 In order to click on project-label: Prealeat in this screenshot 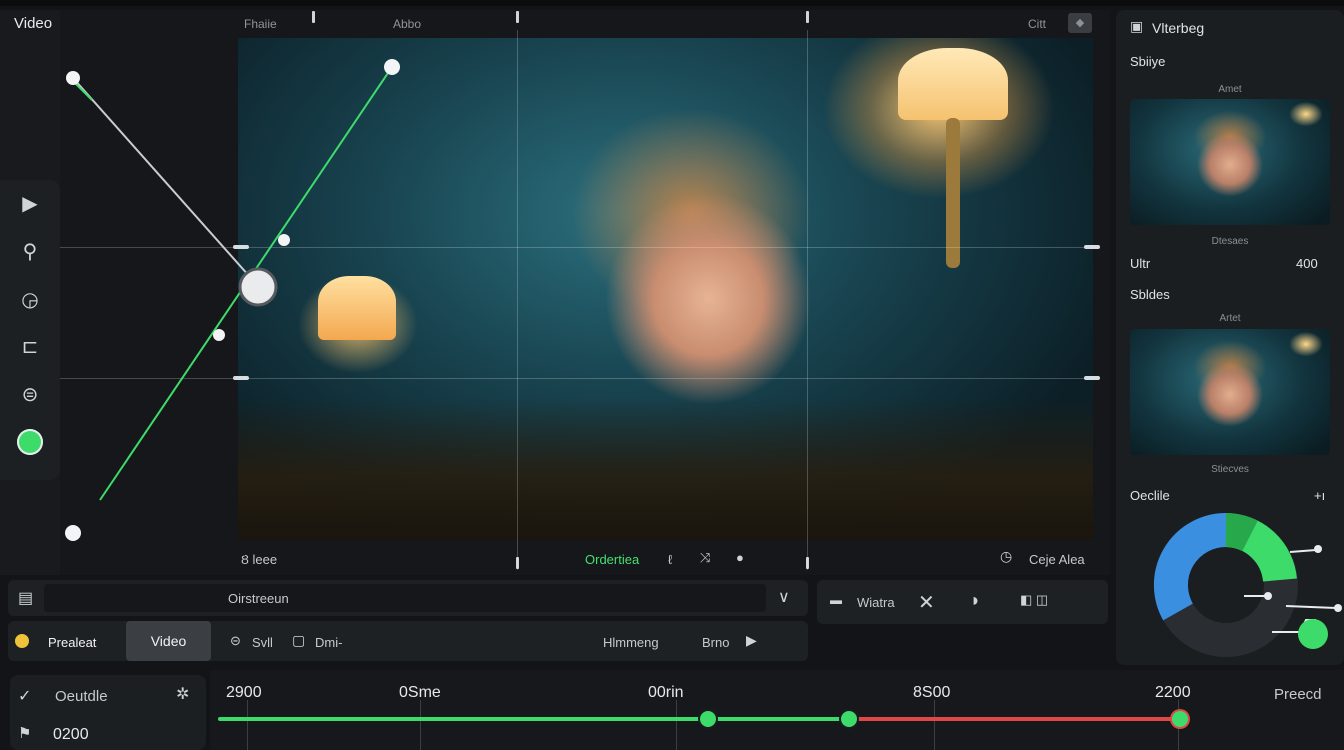, I will do `click(72, 642)`.